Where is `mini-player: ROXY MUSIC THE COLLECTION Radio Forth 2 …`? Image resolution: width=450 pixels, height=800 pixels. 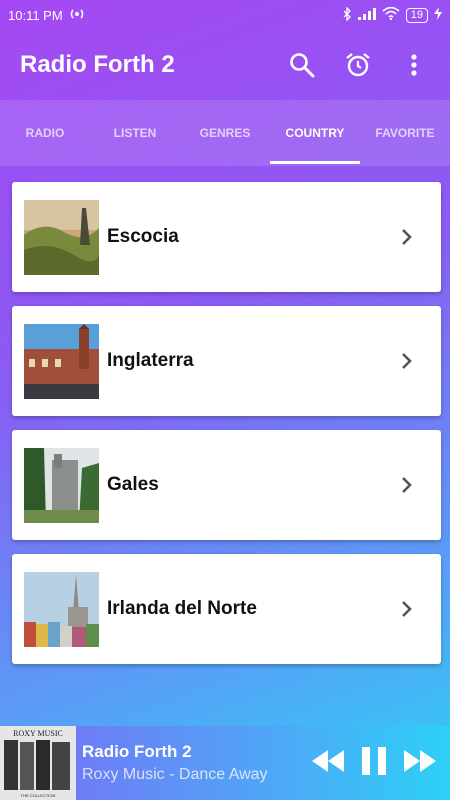 mini-player: ROXY MUSIC THE COLLECTION Radio Forth 2 … is located at coordinates (225, 763).